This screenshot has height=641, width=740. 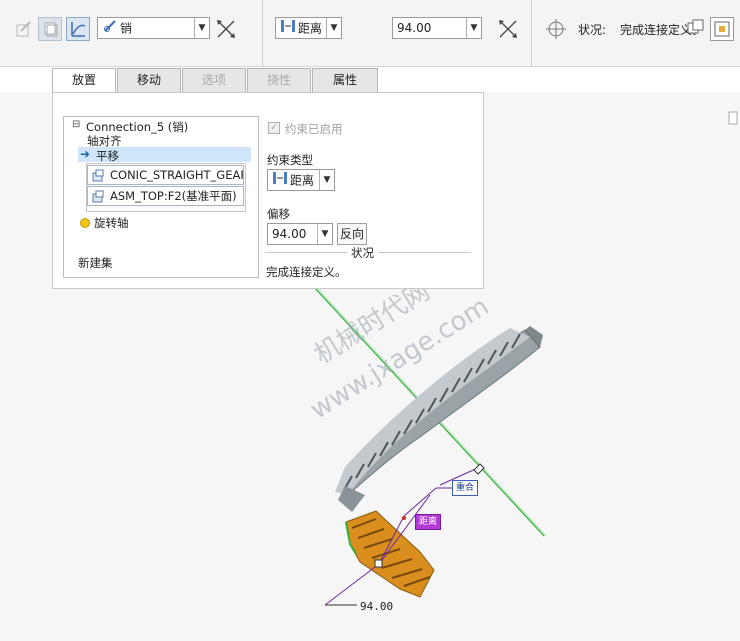 I want to click on panel-constraint-type-dropdown: 距离 ▼, so click(x=301, y=180).